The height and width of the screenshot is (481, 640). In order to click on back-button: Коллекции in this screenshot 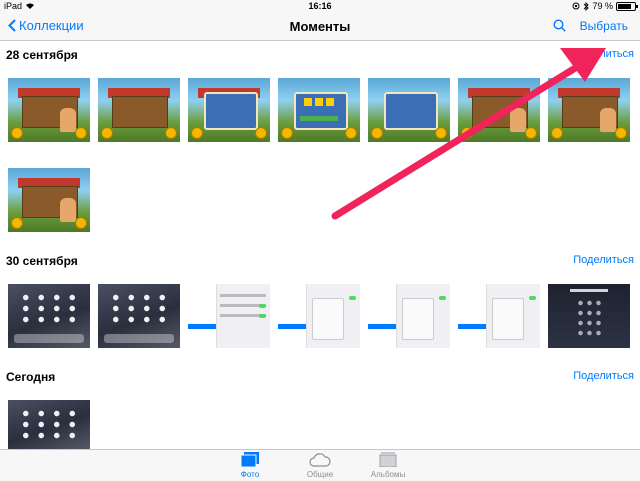, I will do `click(46, 25)`.